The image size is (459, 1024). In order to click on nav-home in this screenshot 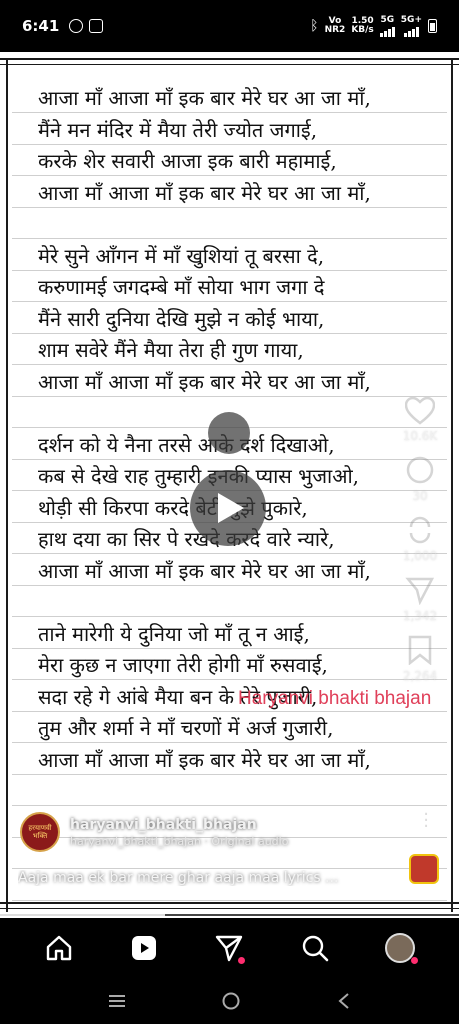, I will do `click(59, 948)`.